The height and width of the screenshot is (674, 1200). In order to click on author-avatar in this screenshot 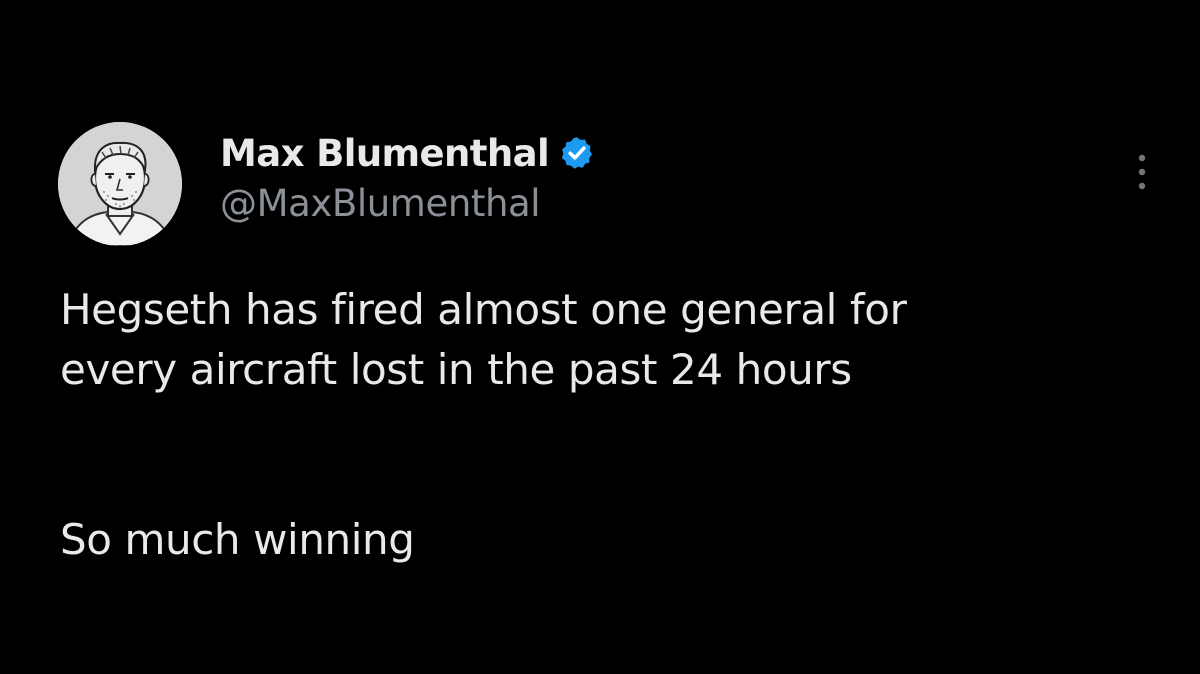, I will do `click(120, 184)`.